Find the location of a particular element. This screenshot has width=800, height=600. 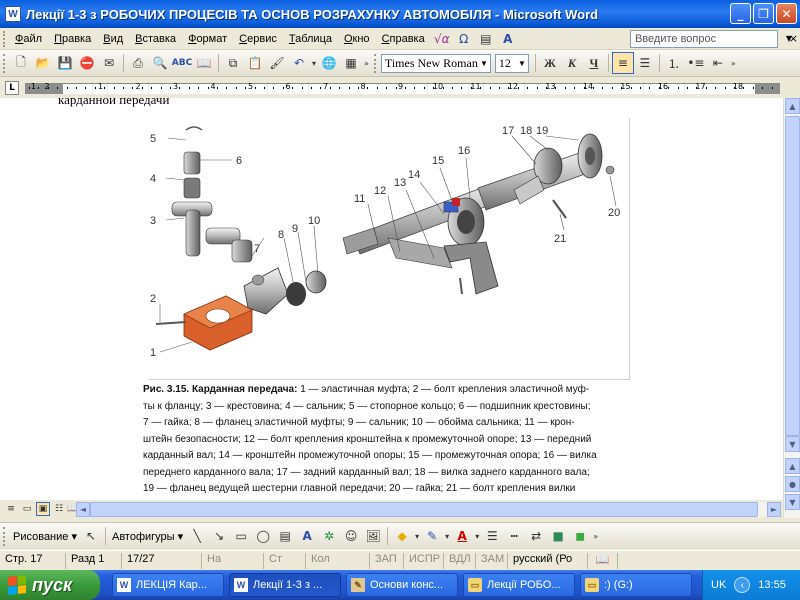

arrow-icon: ↘ is located at coordinates (219, 536).